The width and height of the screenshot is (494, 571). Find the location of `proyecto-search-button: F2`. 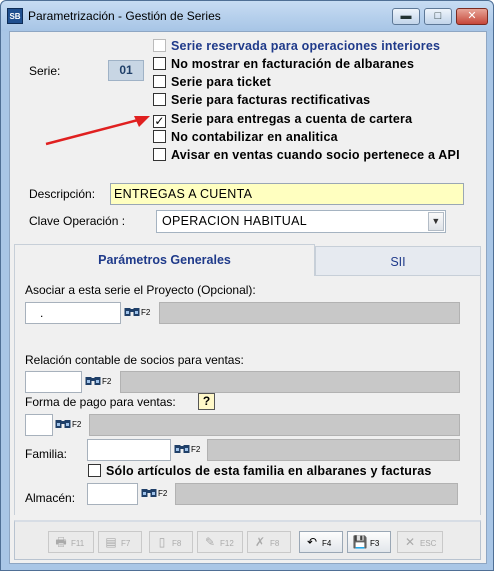

proyecto-search-button: F2 is located at coordinates (137, 313).